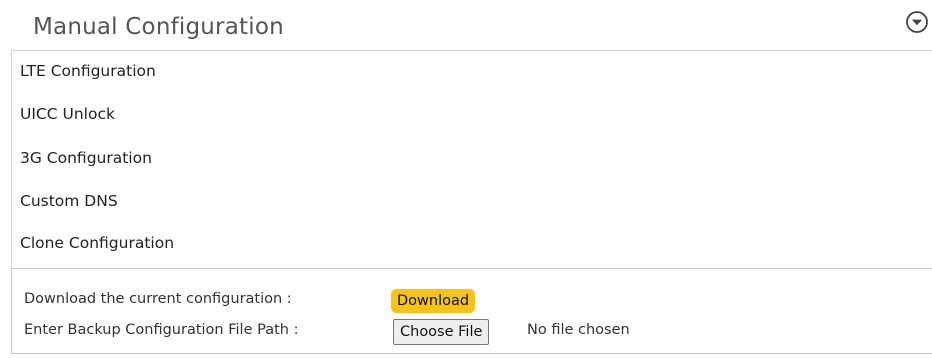 Image resolution: width=932 pixels, height=358 pixels. Describe the element at coordinates (67, 114) in the screenshot. I see `menu-item-uicc-unlock: UICC Unlock` at that location.